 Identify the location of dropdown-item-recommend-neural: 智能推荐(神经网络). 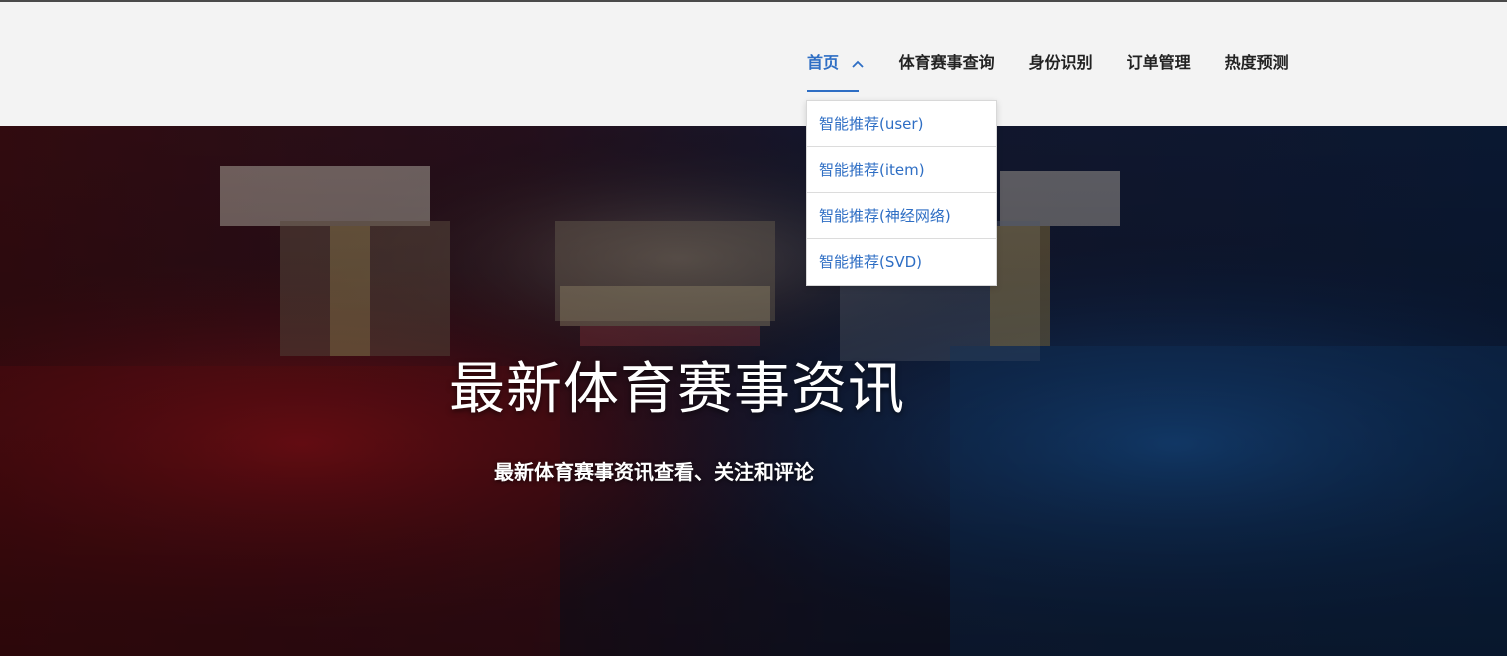
(901, 216).